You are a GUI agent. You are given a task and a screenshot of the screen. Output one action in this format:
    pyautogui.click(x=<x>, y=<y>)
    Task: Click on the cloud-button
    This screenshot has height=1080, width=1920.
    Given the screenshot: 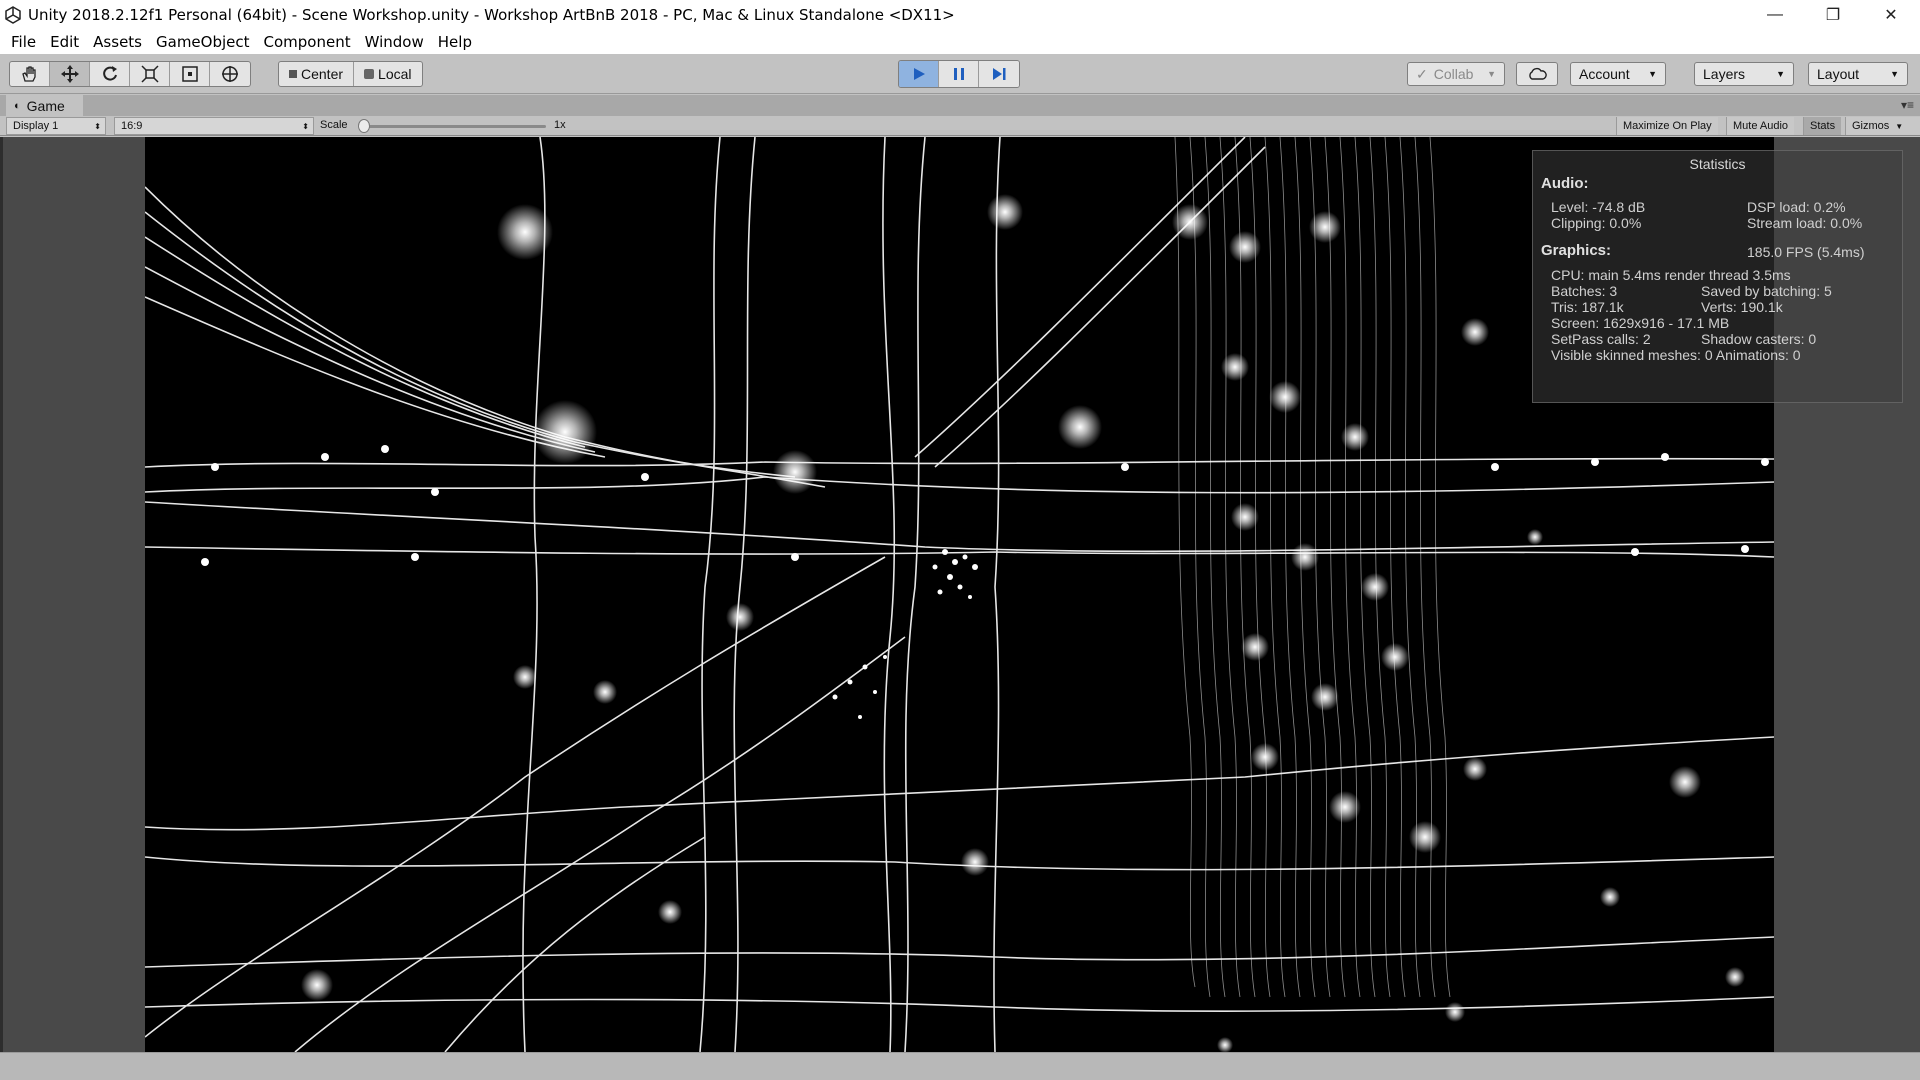 What is the action you would take?
    pyautogui.click(x=1537, y=74)
    